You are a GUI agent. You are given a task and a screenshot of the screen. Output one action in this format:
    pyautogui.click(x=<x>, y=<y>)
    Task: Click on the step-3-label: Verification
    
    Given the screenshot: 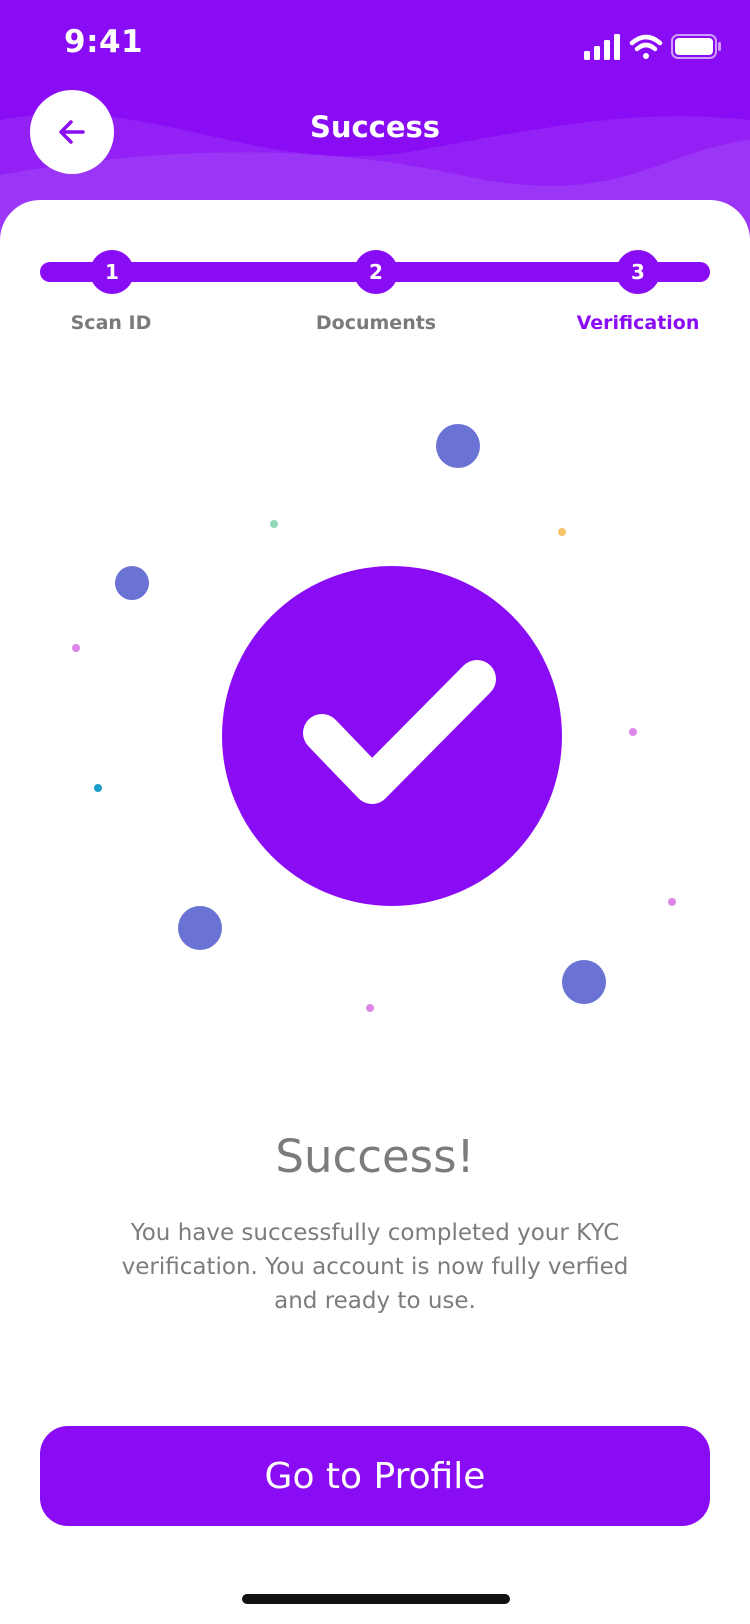 What is the action you would take?
    pyautogui.click(x=638, y=323)
    